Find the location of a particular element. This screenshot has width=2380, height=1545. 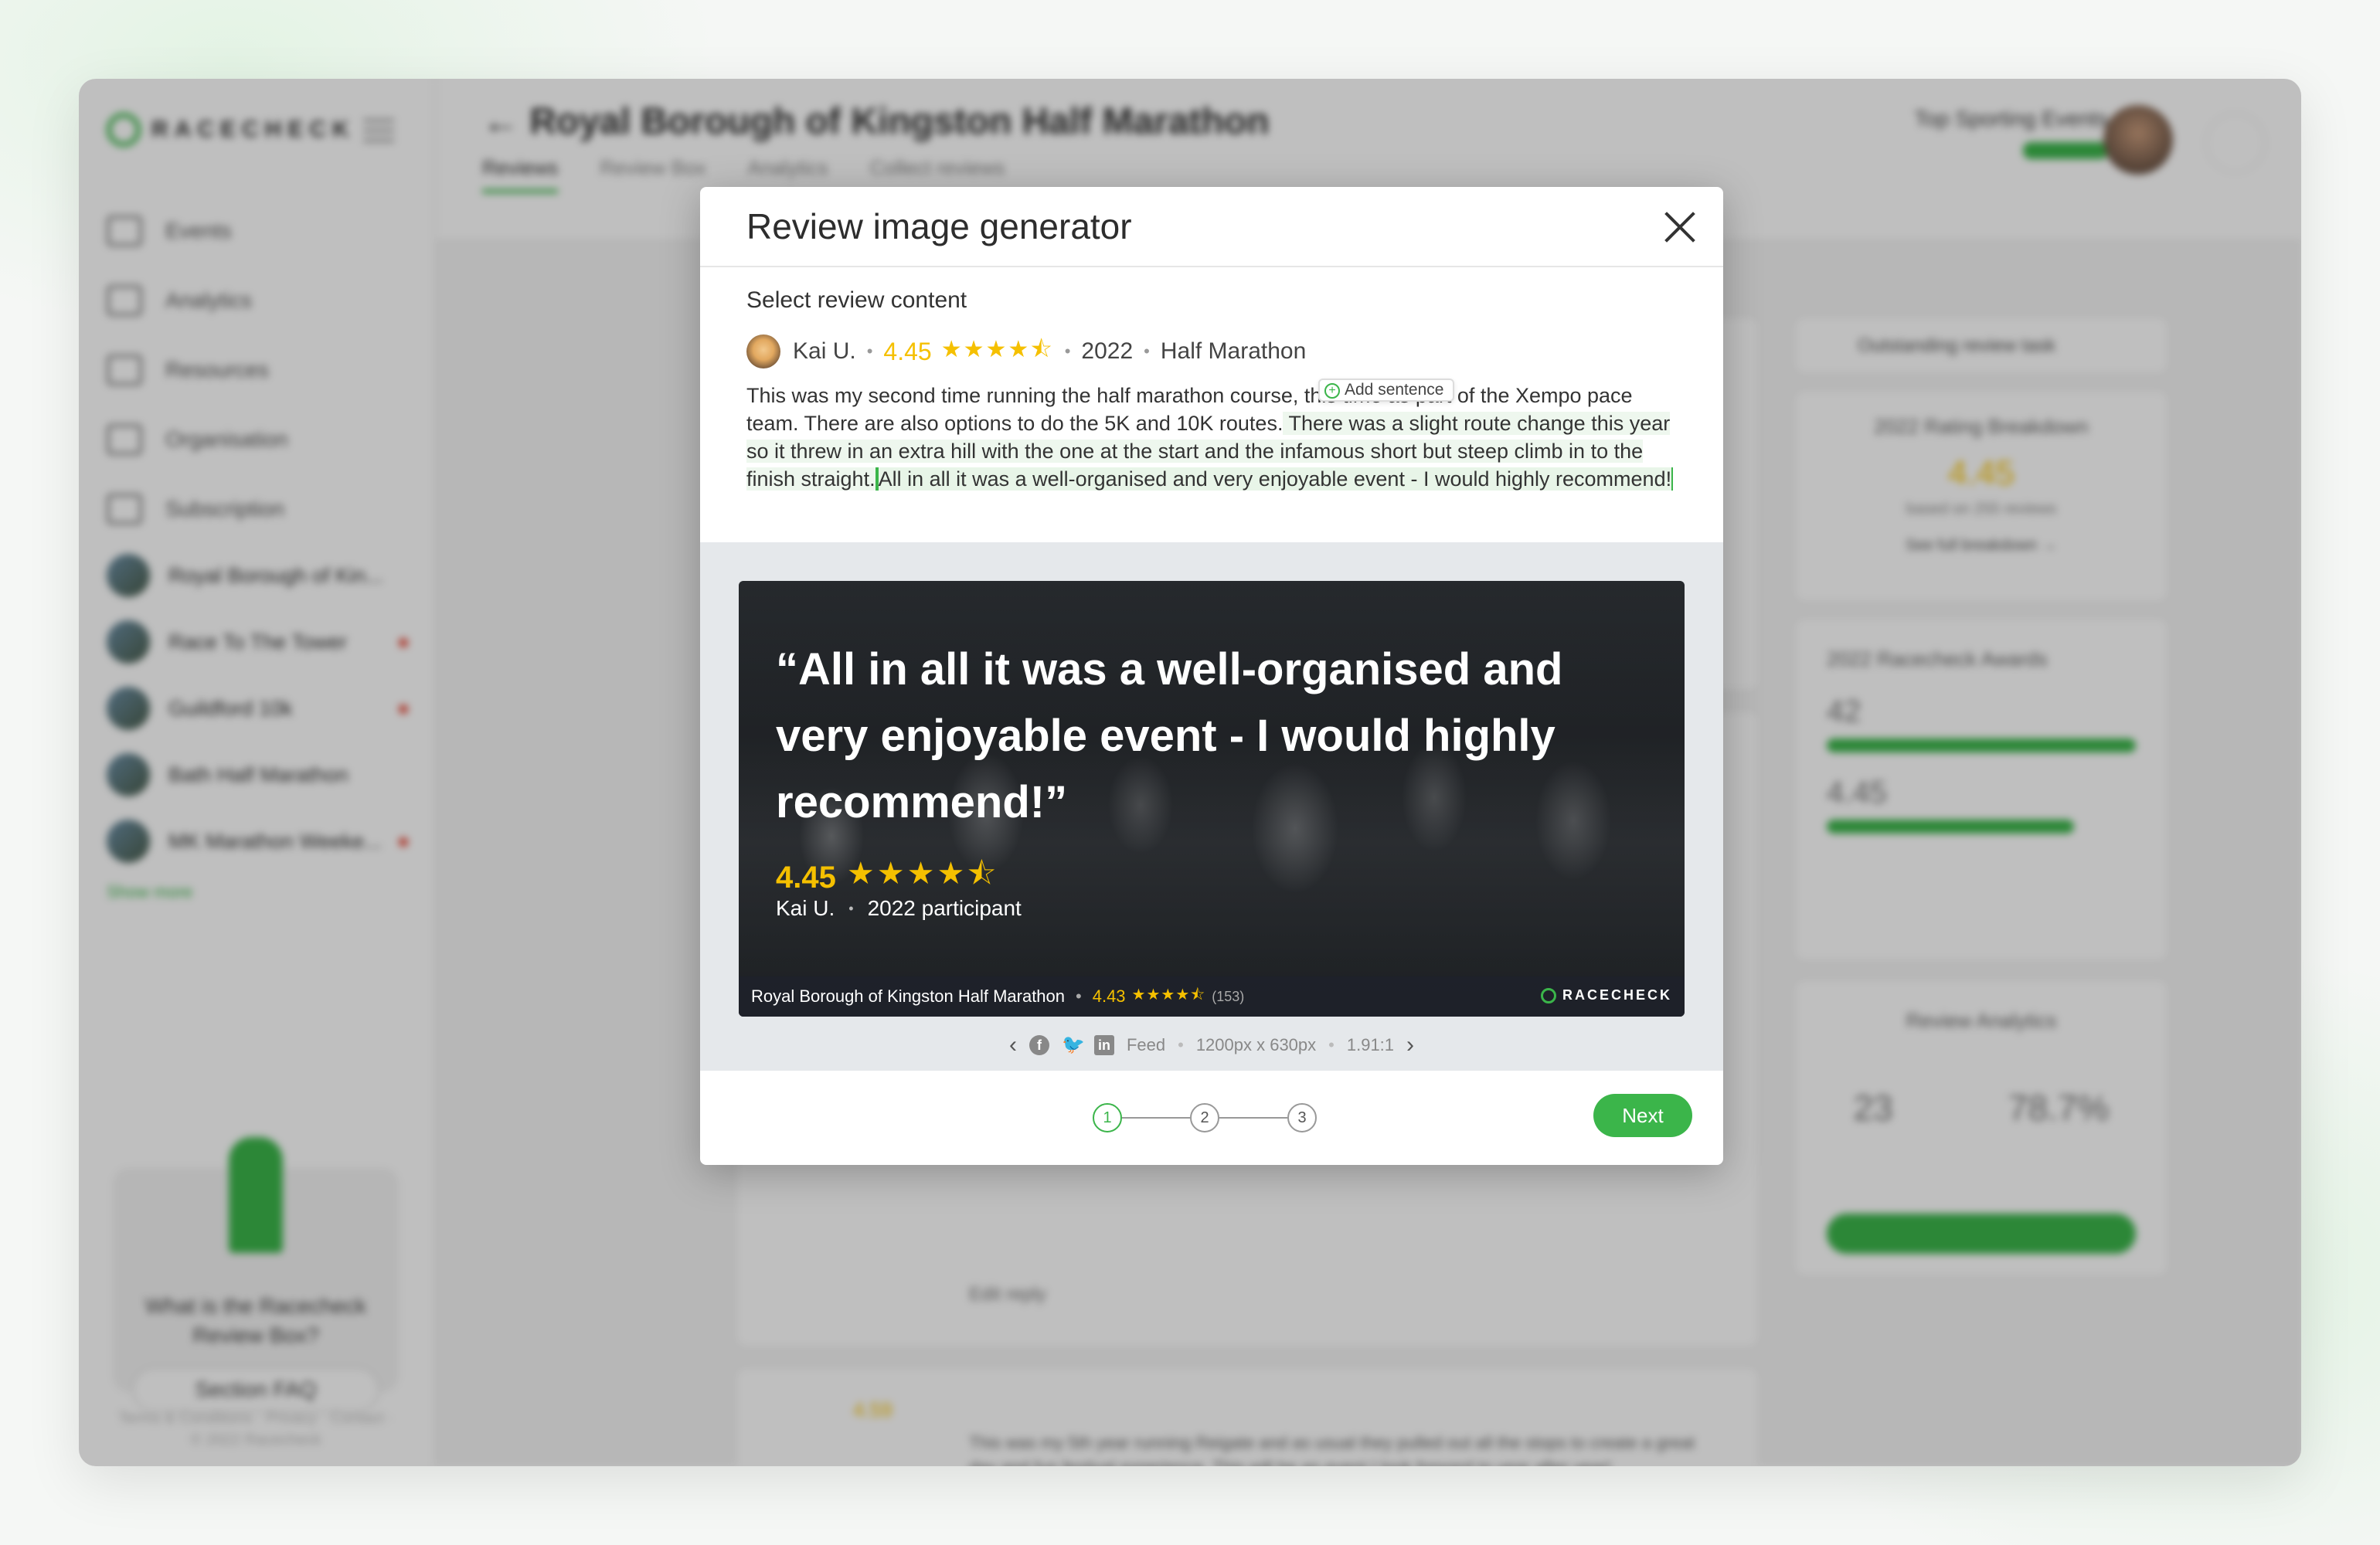

step-indicator: 1 2 3 is located at coordinates (1205, 1117).